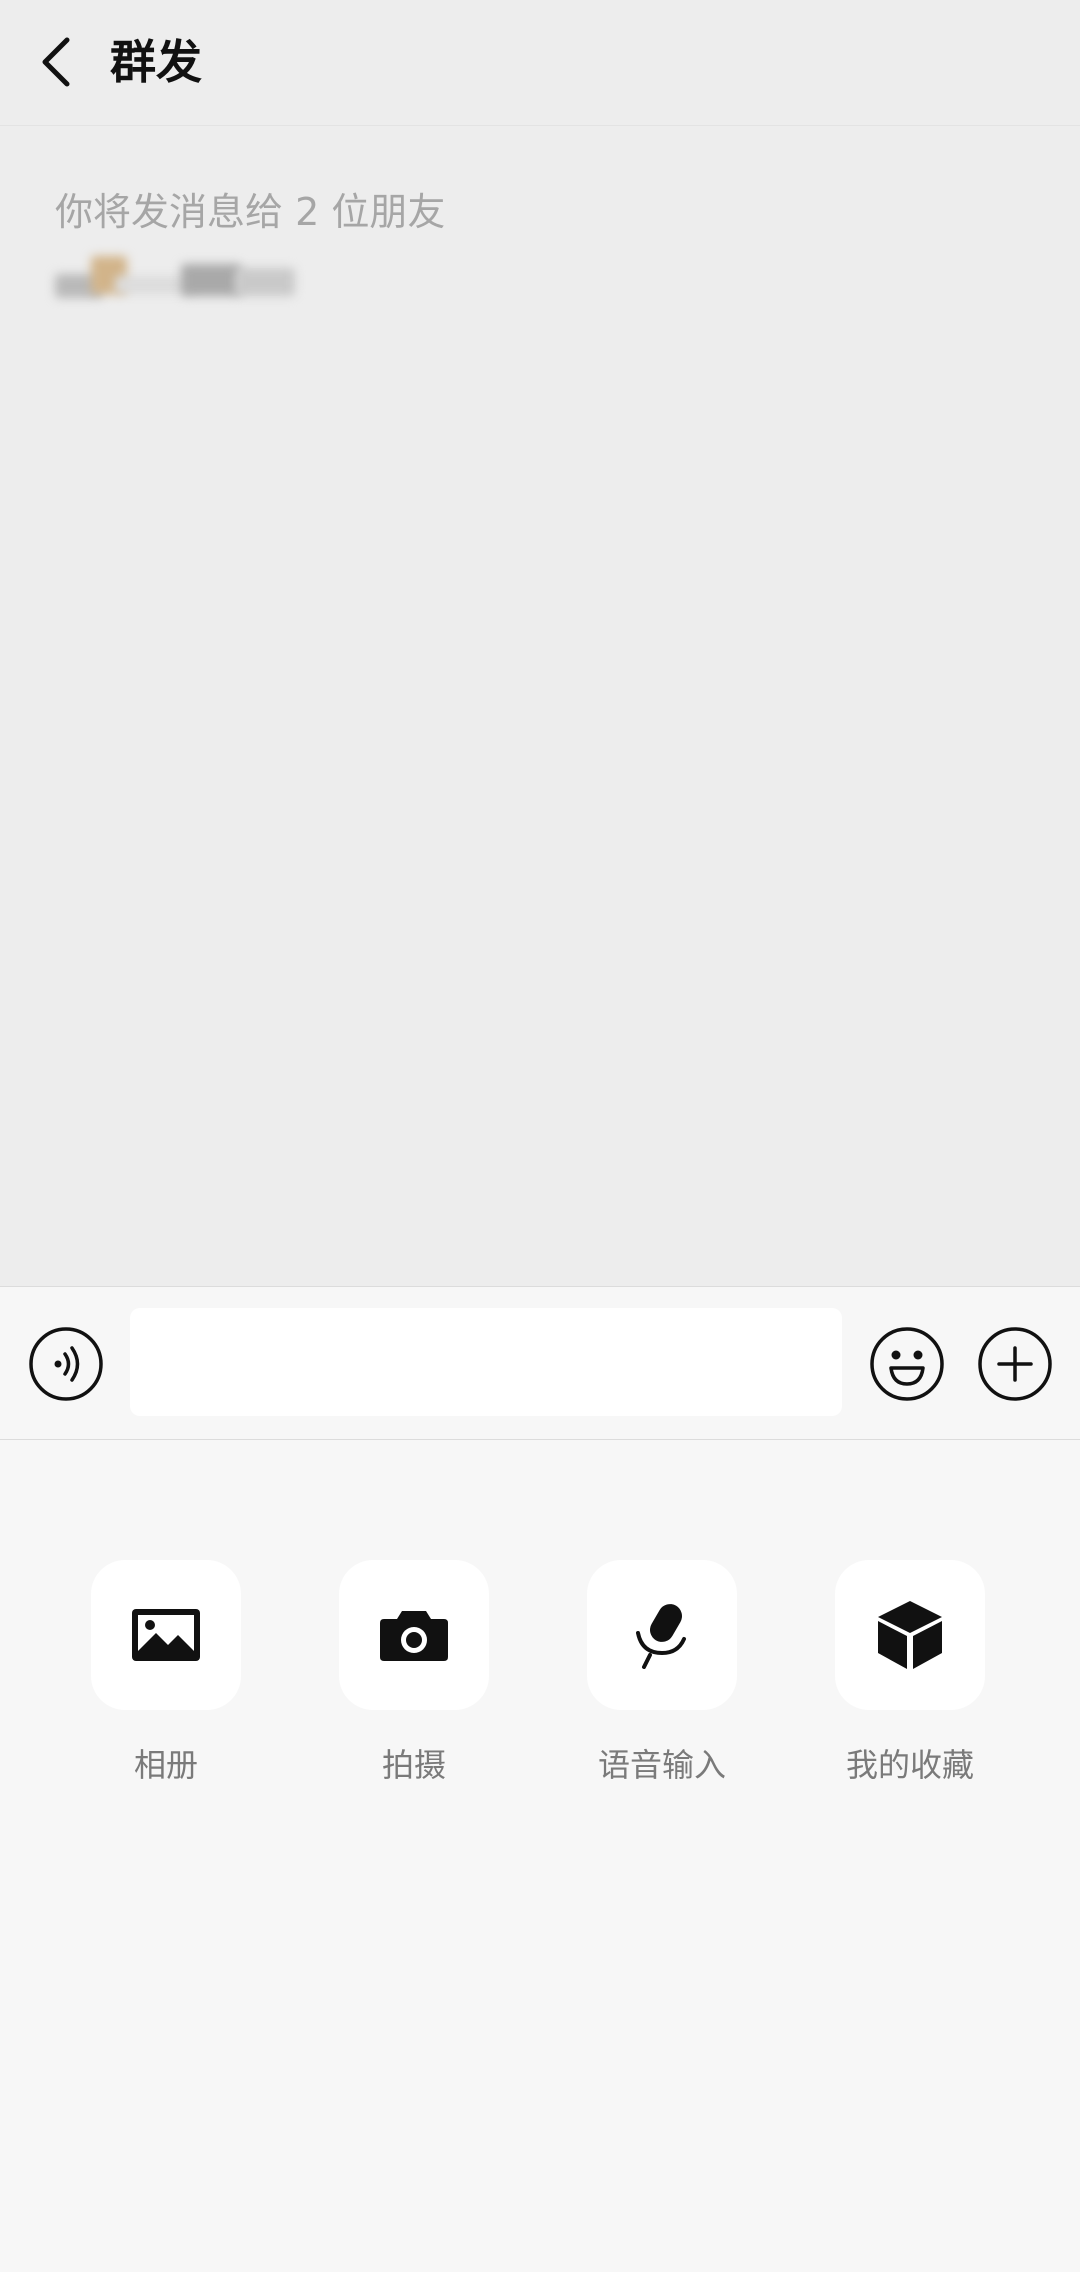 The width and height of the screenshot is (1080, 2272). I want to click on emoji-button, so click(907, 1364).